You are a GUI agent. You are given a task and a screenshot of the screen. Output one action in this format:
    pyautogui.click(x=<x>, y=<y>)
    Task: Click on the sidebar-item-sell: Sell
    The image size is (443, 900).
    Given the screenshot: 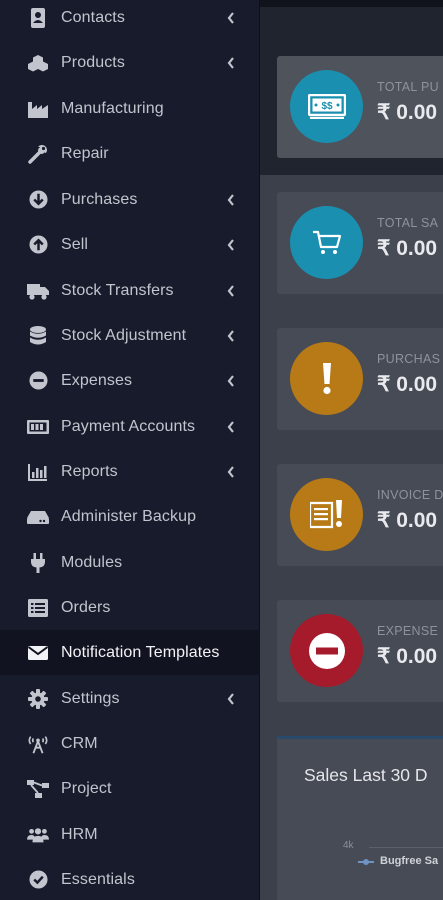 What is the action you would take?
    pyautogui.click(x=130, y=244)
    